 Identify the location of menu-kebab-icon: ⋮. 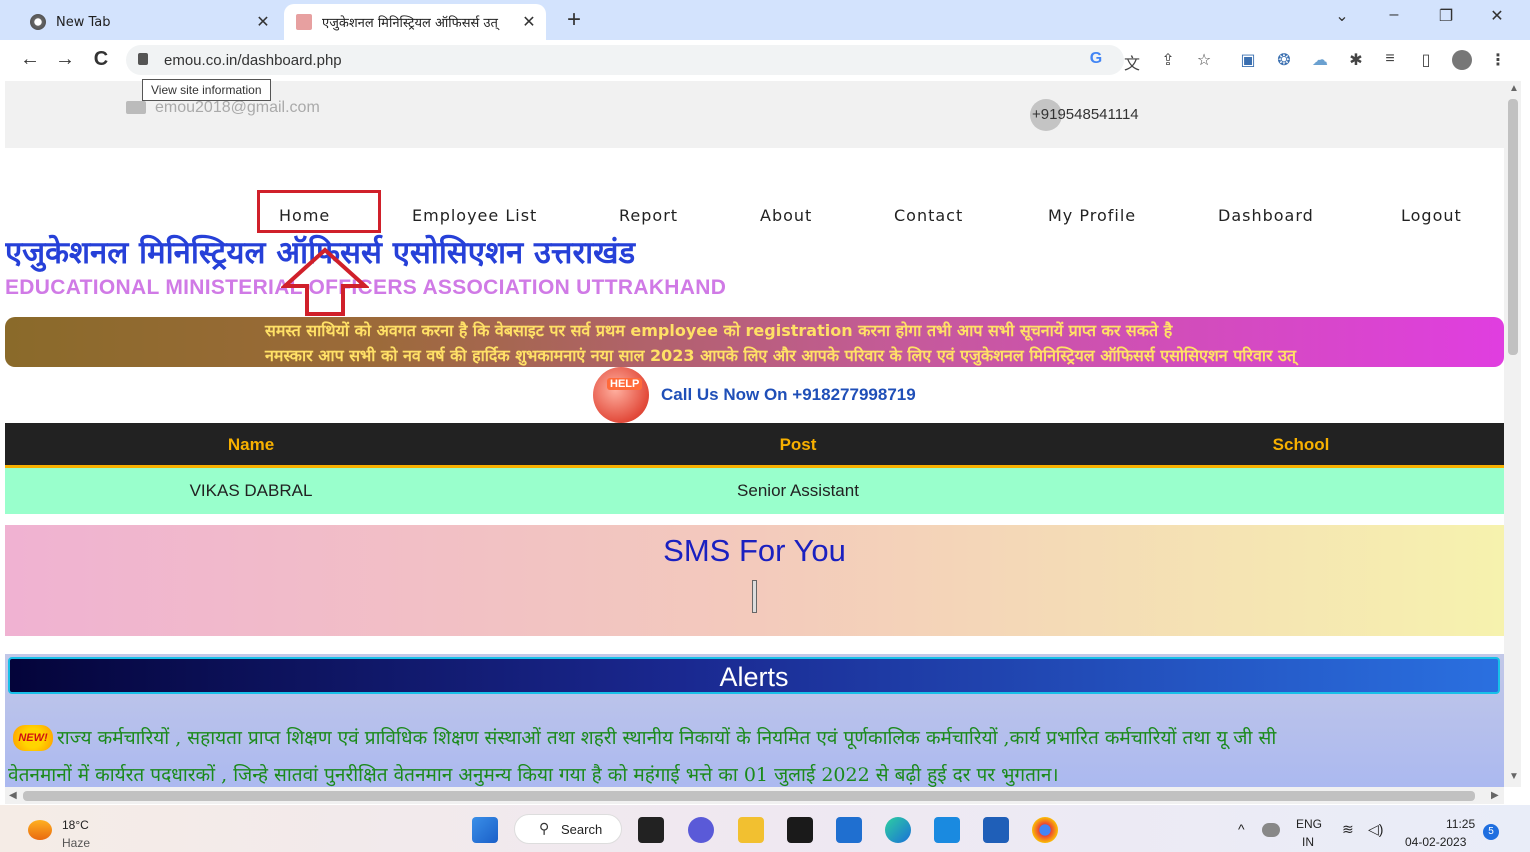
(1498, 60).